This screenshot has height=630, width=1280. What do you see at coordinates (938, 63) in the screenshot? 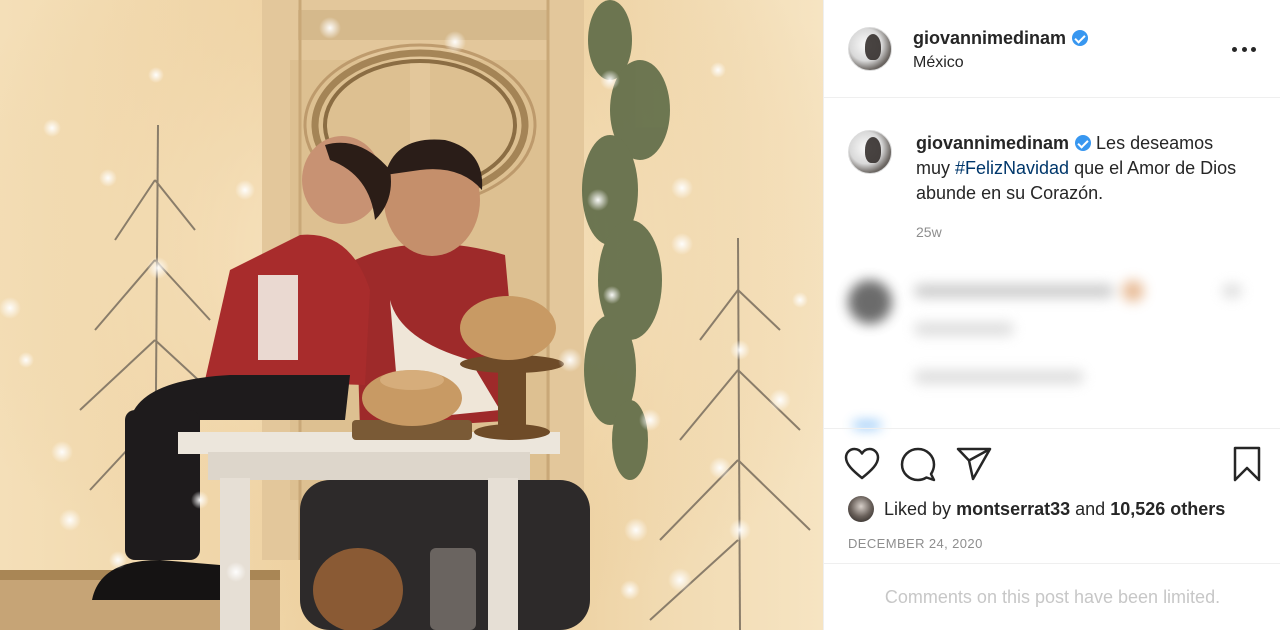
I see `post-location: México` at bounding box center [938, 63].